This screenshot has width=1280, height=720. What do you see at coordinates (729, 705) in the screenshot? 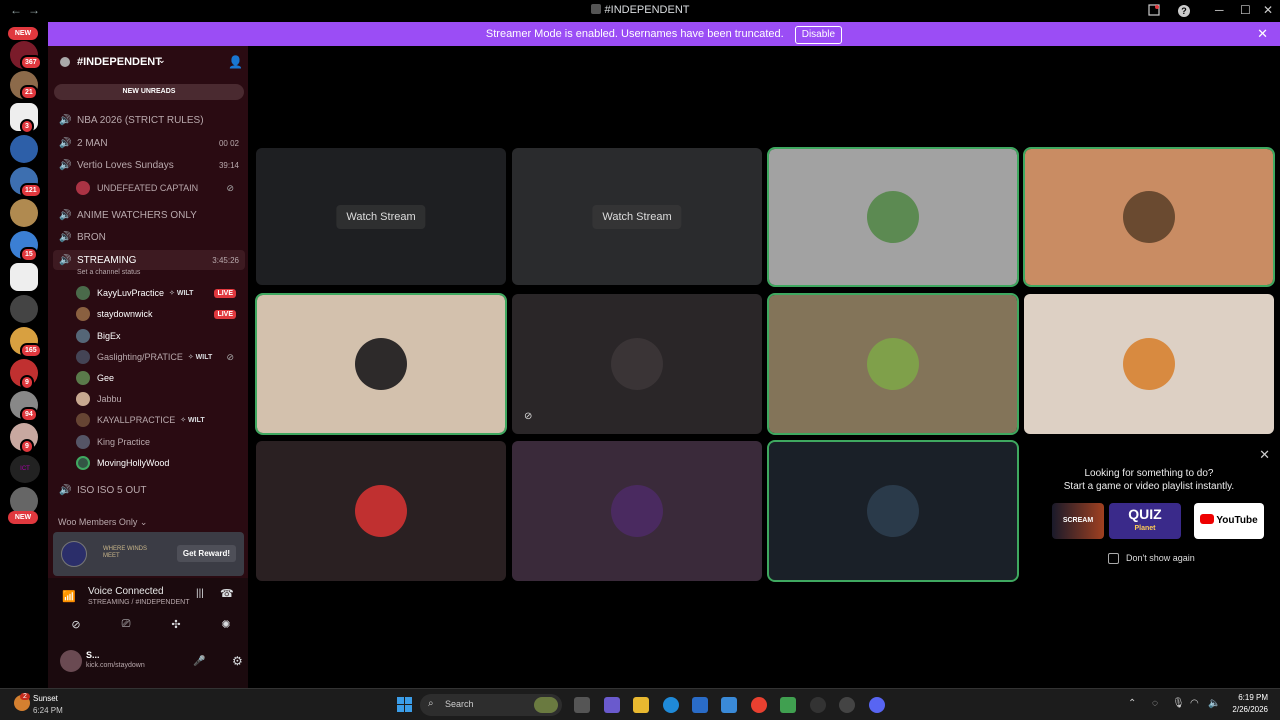
I see `outlook-icon` at bounding box center [729, 705].